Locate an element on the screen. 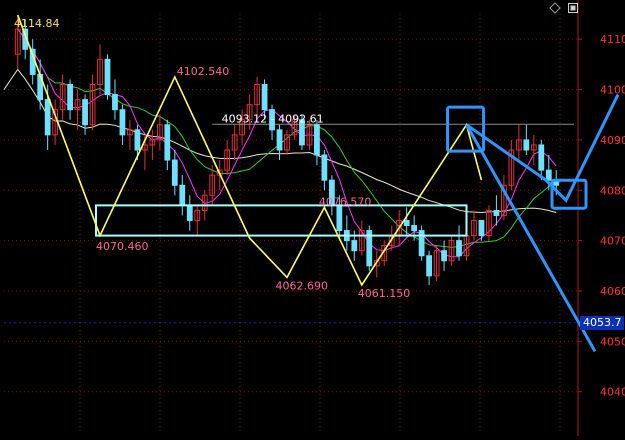 This screenshot has width=625, height=440. diamond-icon is located at coordinates (555, 8).